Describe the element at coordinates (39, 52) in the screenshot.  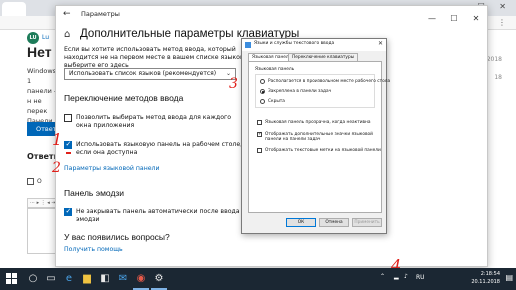
I see `question-title: Нет` at that location.